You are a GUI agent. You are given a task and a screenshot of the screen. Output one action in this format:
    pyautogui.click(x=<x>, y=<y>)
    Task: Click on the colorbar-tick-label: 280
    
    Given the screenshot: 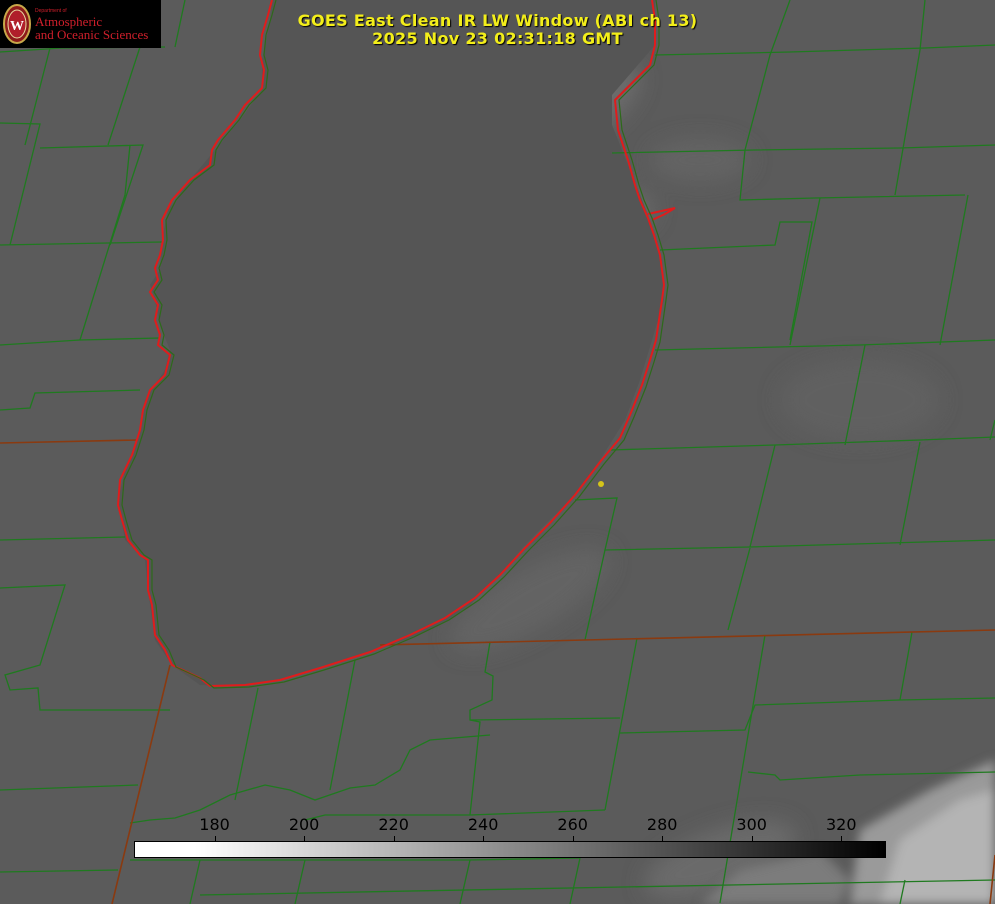 What is the action you would take?
    pyautogui.click(x=662, y=824)
    